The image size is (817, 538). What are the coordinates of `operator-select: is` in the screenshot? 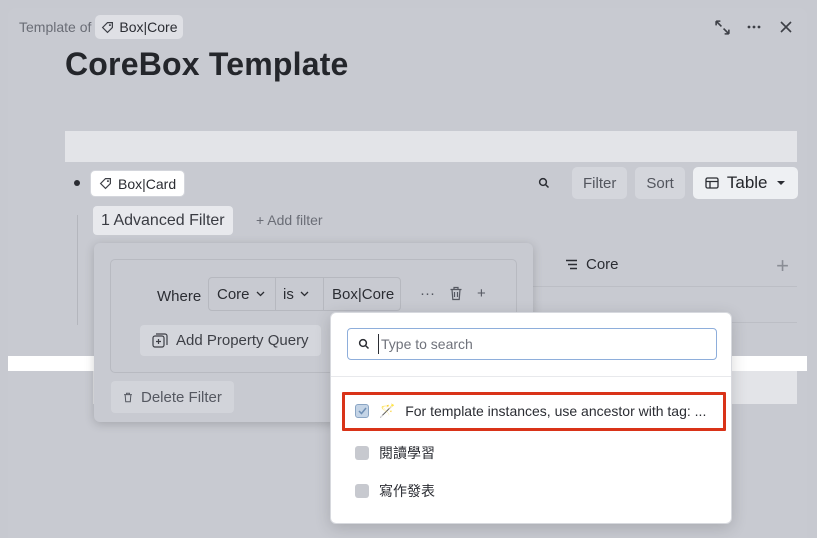 It's located at (299, 294).